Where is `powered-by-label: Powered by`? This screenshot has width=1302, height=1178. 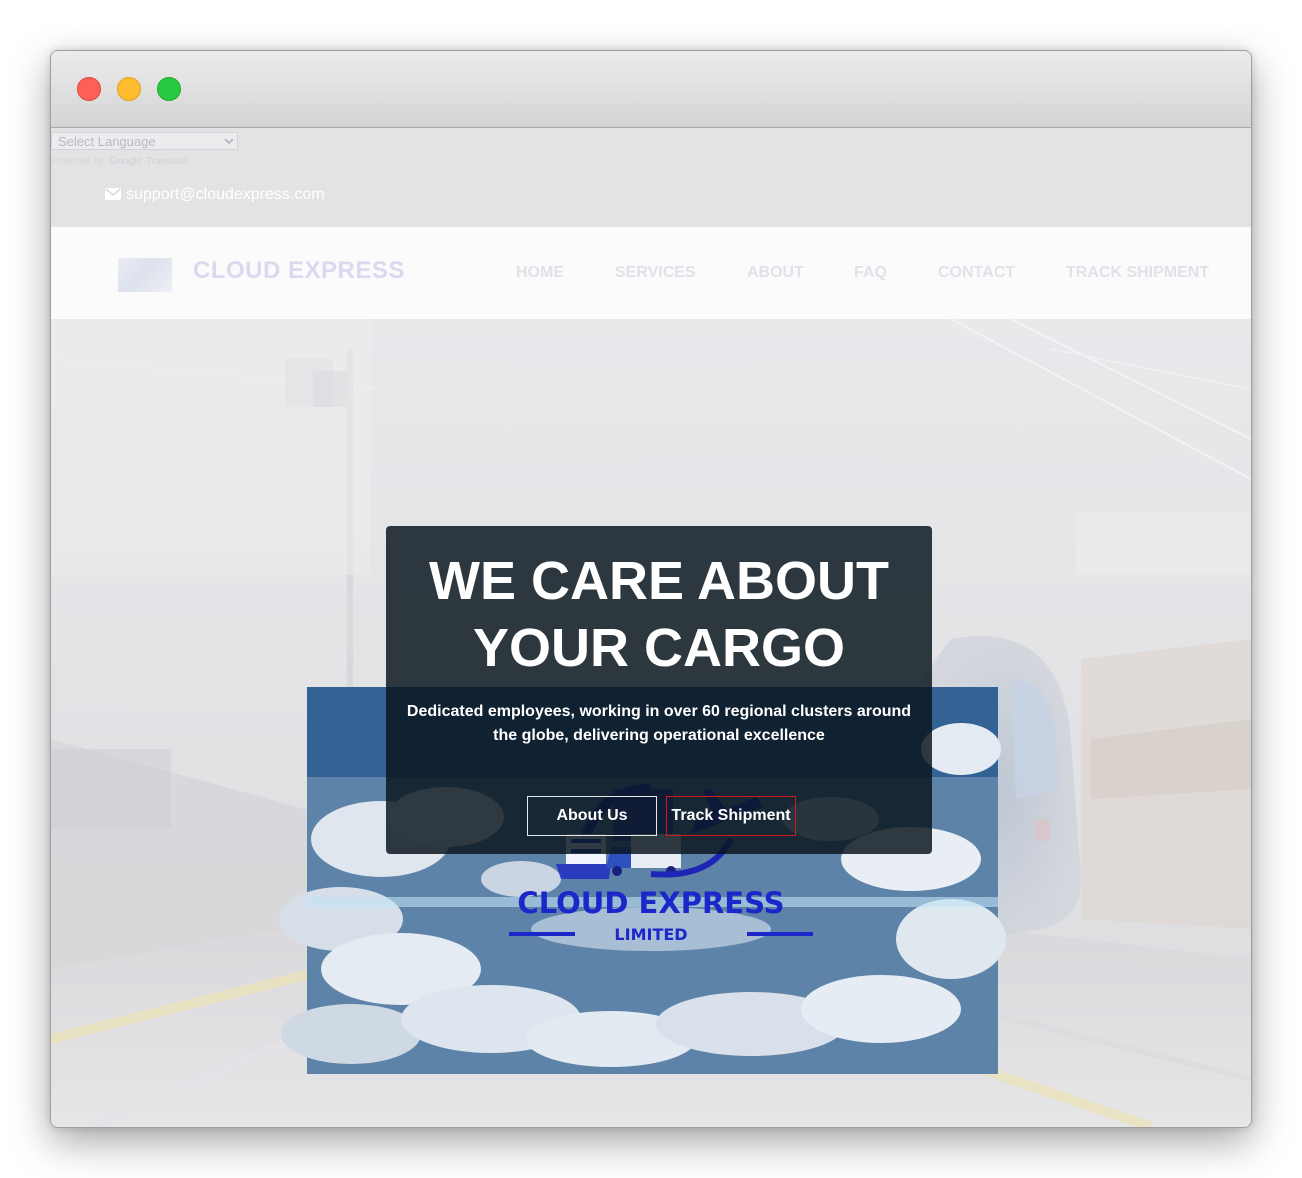 powered-by-label: Powered by is located at coordinates (77, 161).